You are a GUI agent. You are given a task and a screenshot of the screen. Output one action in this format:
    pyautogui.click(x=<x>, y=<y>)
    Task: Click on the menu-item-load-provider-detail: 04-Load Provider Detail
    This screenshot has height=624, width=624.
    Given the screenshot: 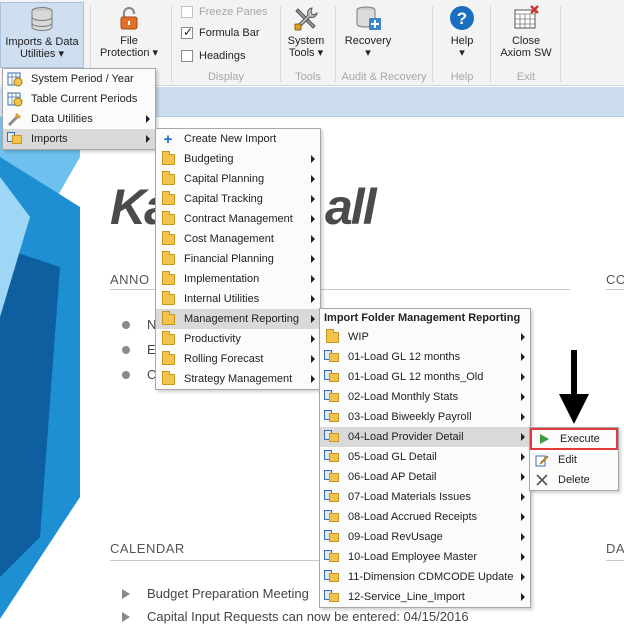 What is the action you would take?
    pyautogui.click(x=425, y=437)
    